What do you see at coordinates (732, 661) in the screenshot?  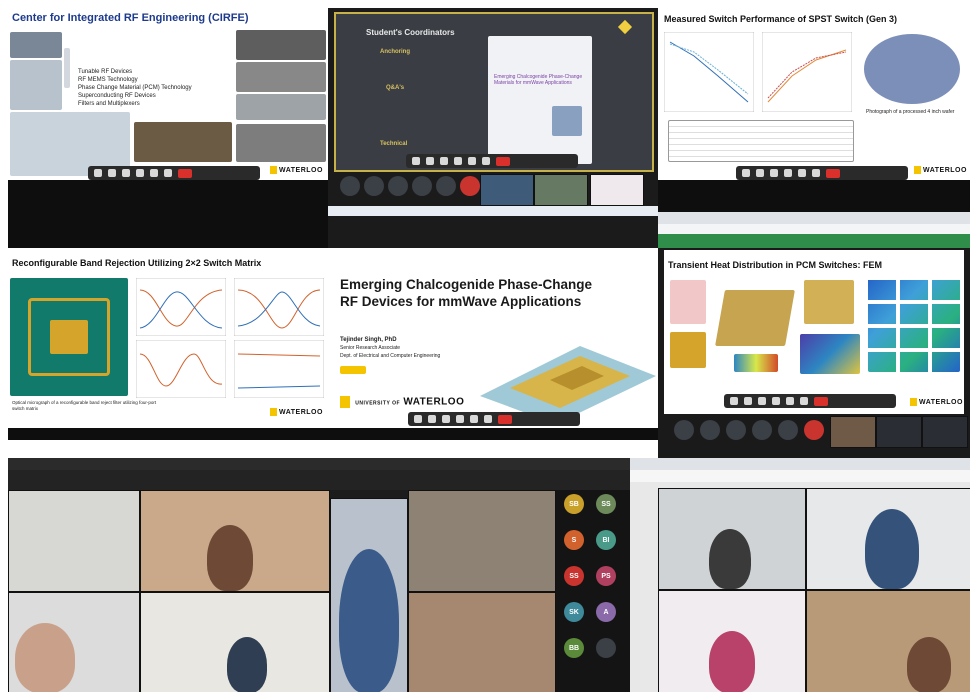 I see `participant-figure` at bounding box center [732, 661].